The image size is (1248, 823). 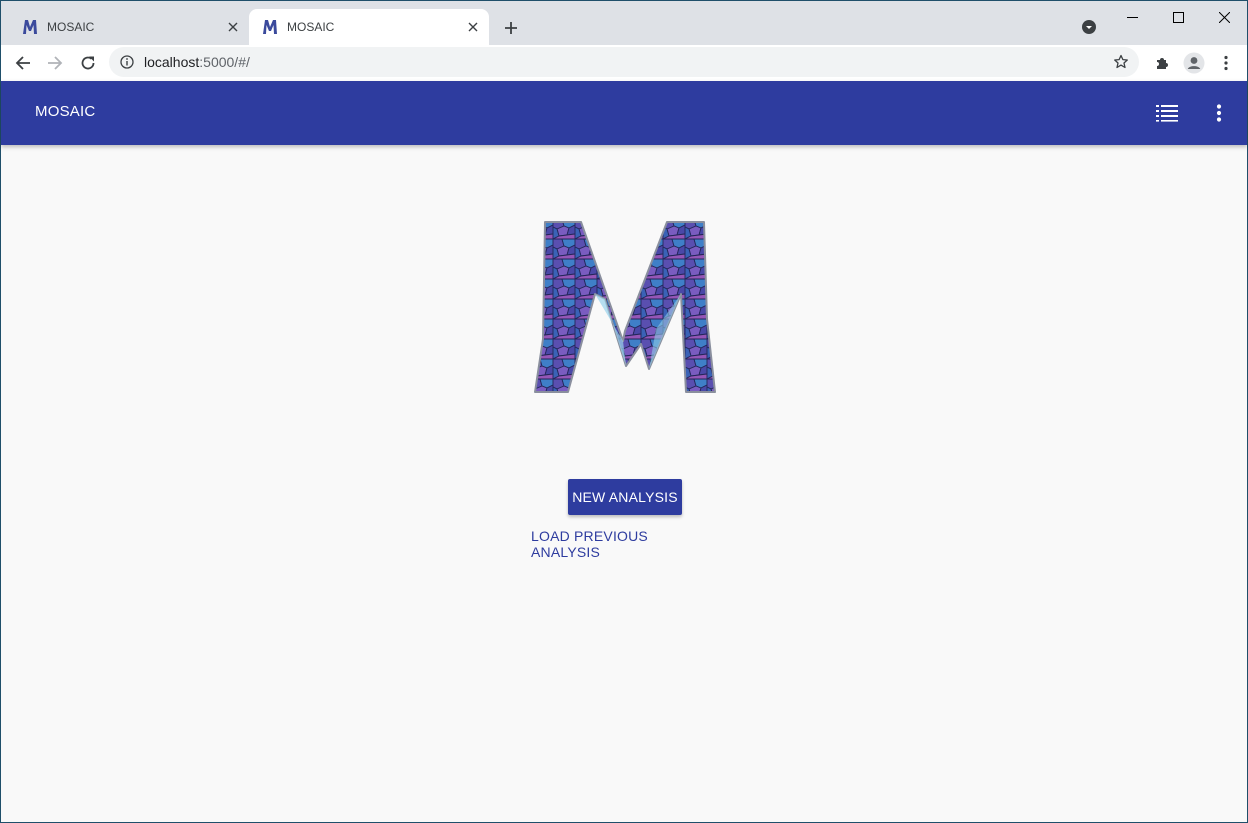 I want to click on site-info-icon, so click(x=127, y=62).